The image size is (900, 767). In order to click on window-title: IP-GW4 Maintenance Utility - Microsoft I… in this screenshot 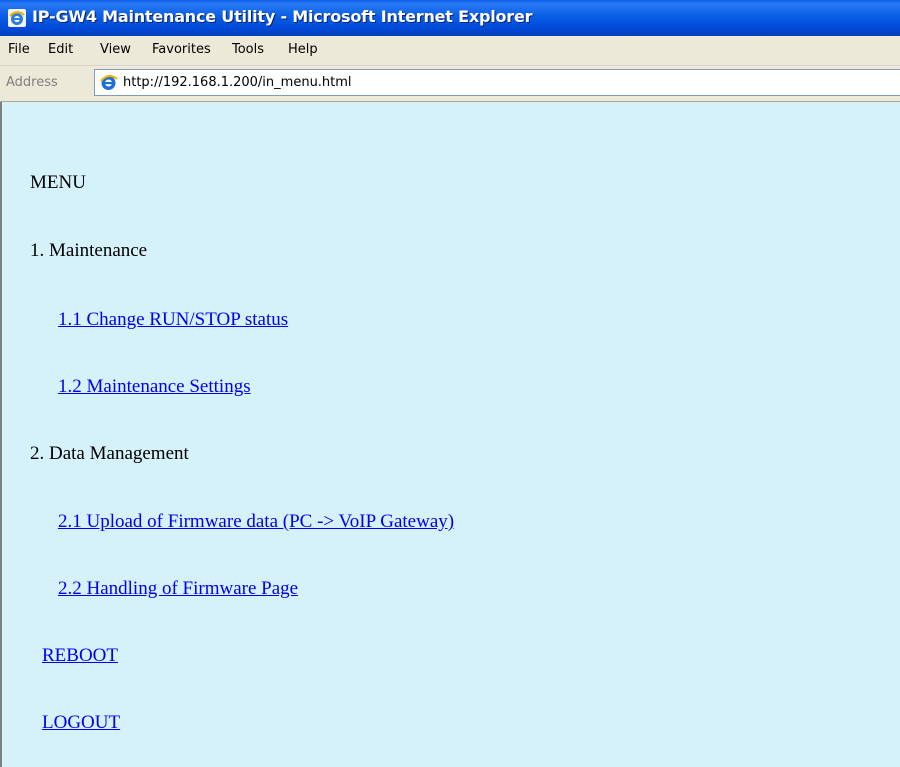, I will do `click(282, 16)`.